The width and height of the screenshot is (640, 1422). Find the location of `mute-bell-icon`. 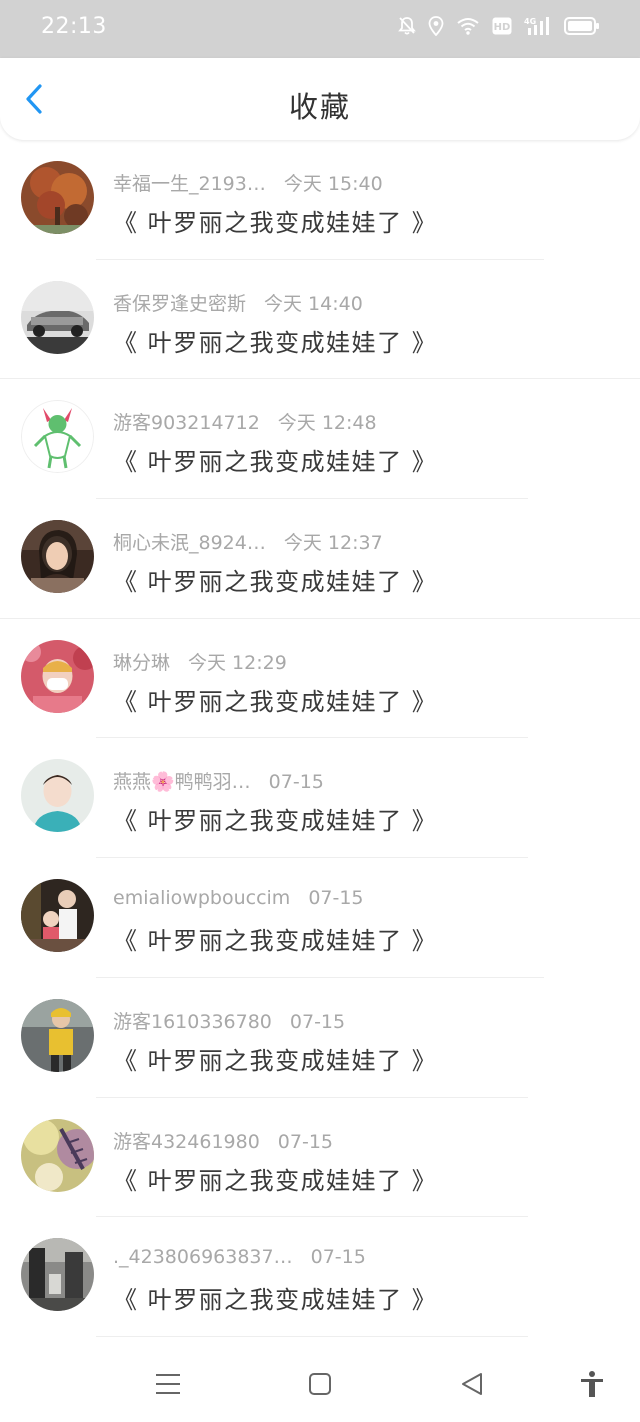

mute-bell-icon is located at coordinates (407, 26).